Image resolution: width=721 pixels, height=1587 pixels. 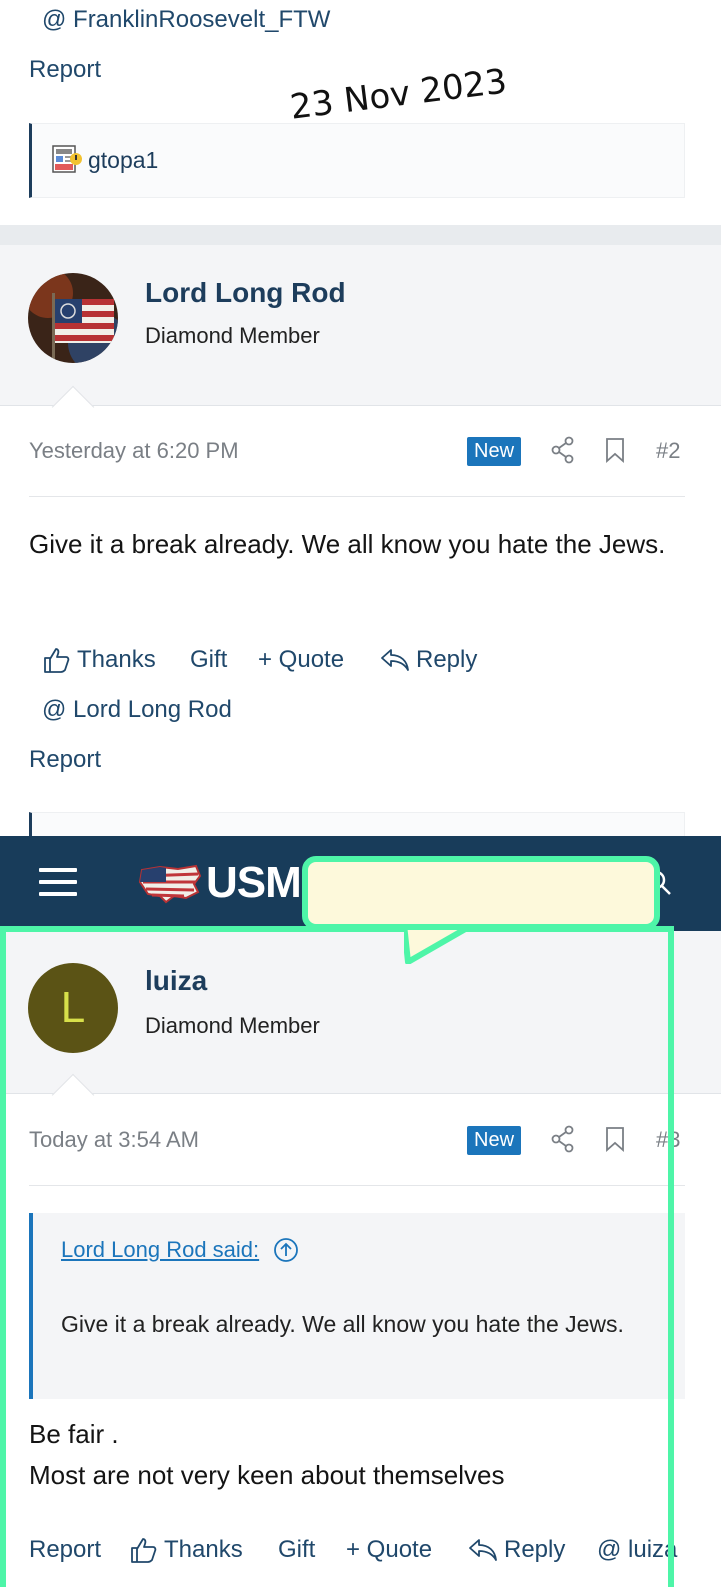 I want to click on post-header: Lord Long Rod Diamond Member, so click(x=360, y=325).